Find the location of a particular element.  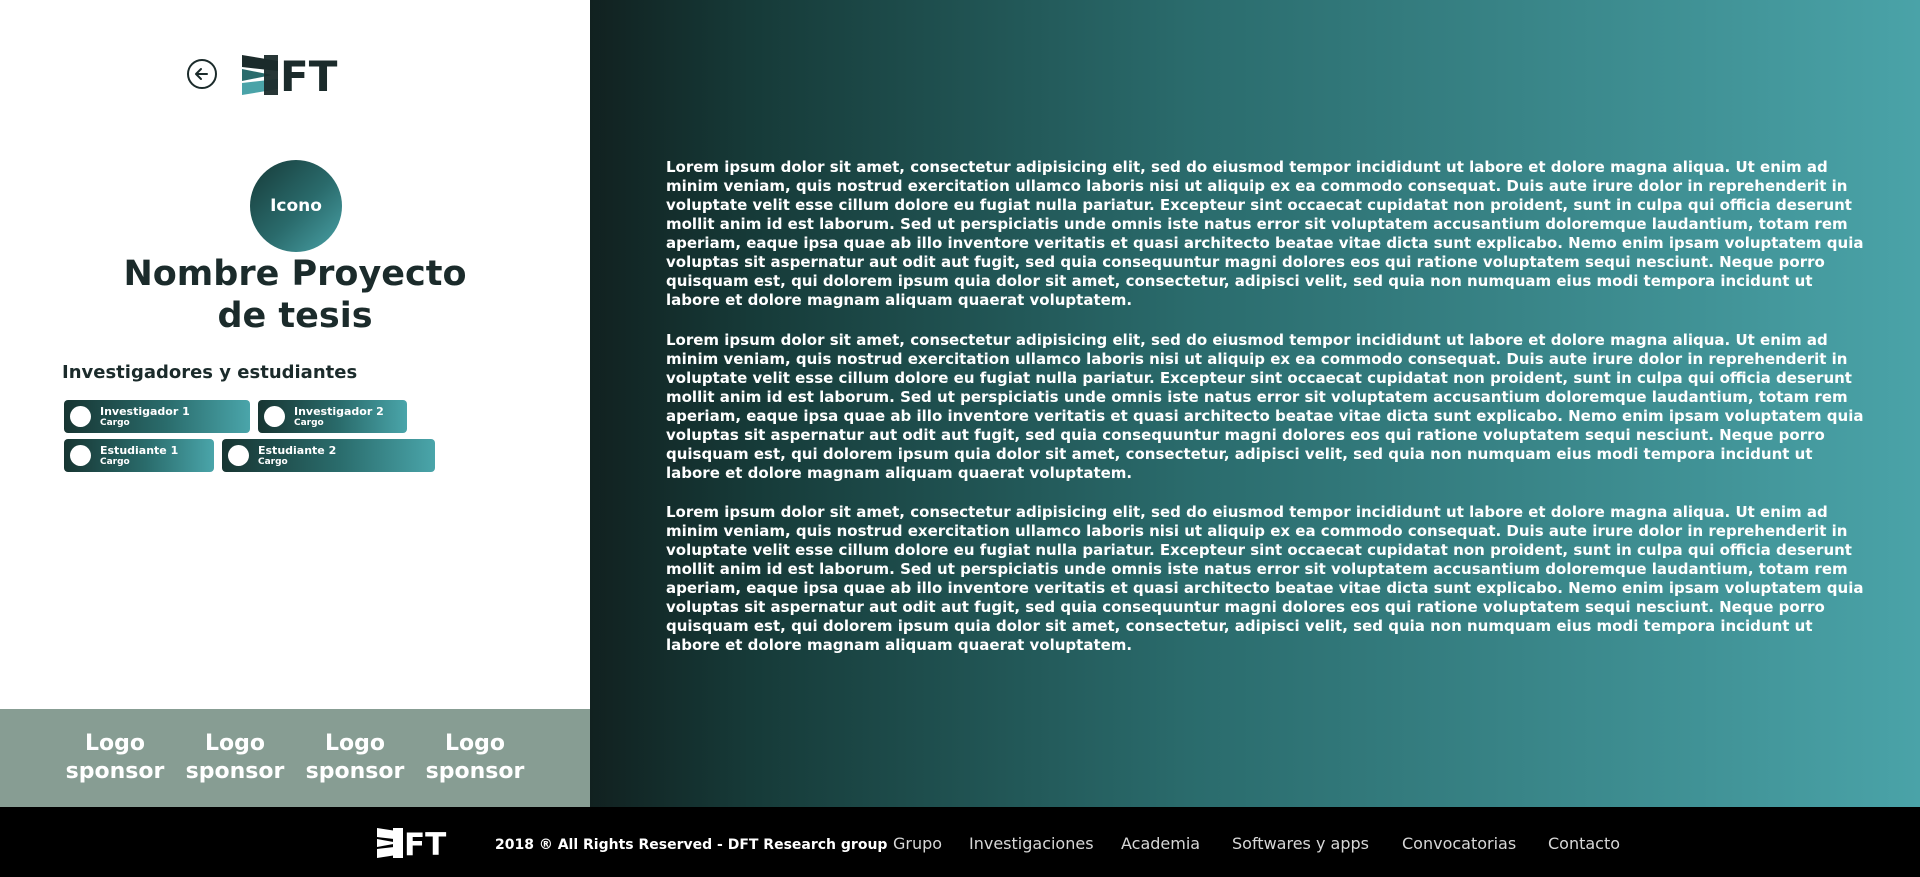

member-chip-estudiante-2: Estudiante 2 Cargo is located at coordinates (328, 455).